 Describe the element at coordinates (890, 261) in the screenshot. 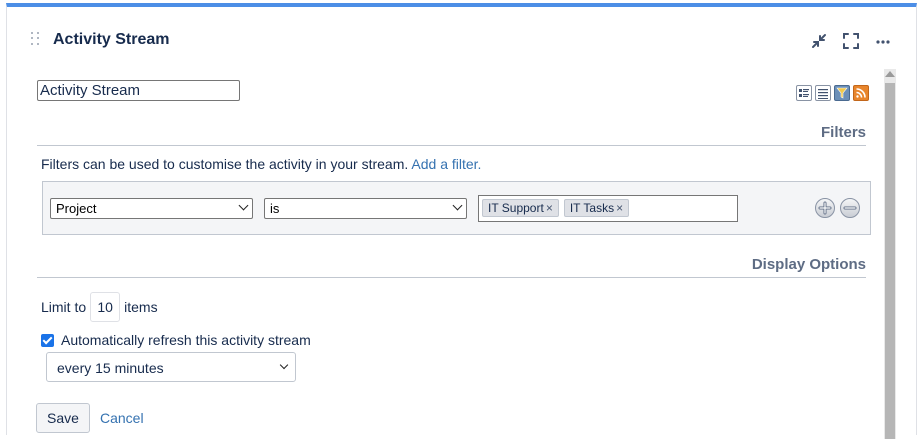

I see `scrollbar-thumb` at that location.